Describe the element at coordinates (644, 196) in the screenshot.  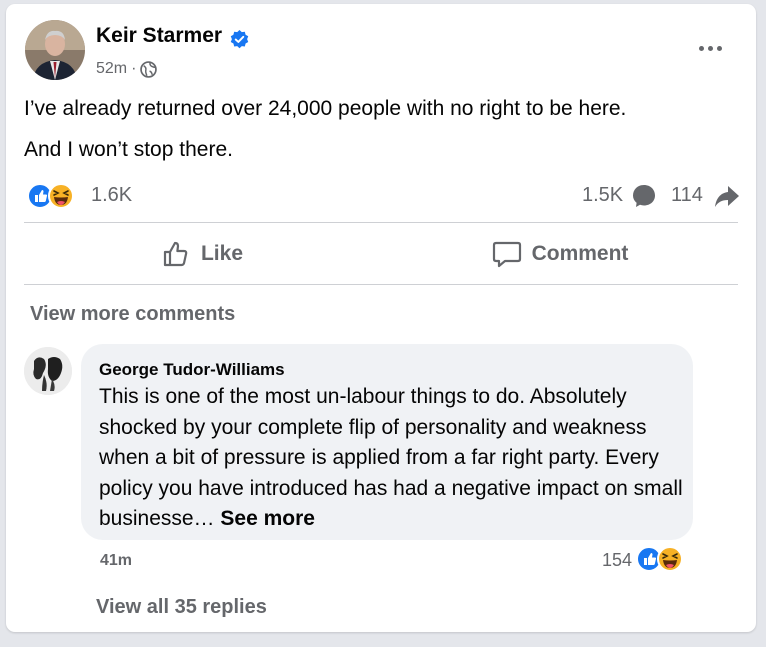
I see `comment-bubble-icon` at that location.